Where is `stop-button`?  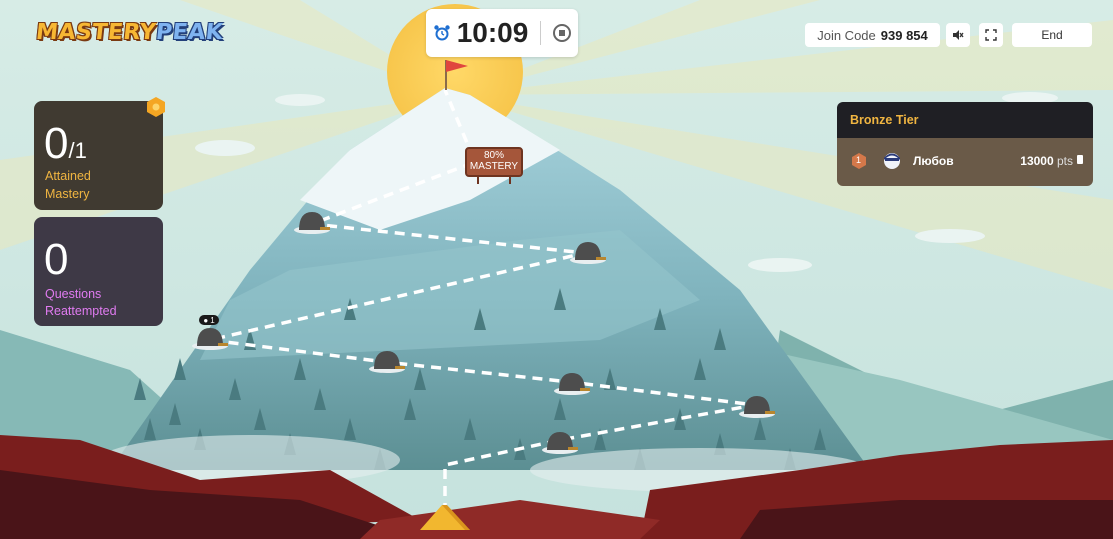 stop-button is located at coordinates (562, 33).